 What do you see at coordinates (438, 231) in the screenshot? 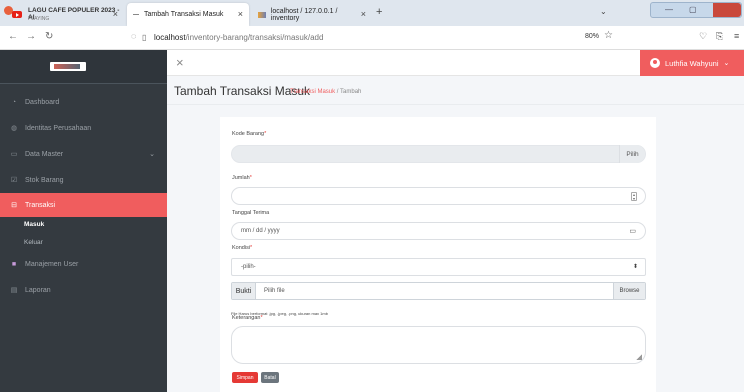
I see `tanggal-terima-input: mm / dd / yyyy ▭` at bounding box center [438, 231].